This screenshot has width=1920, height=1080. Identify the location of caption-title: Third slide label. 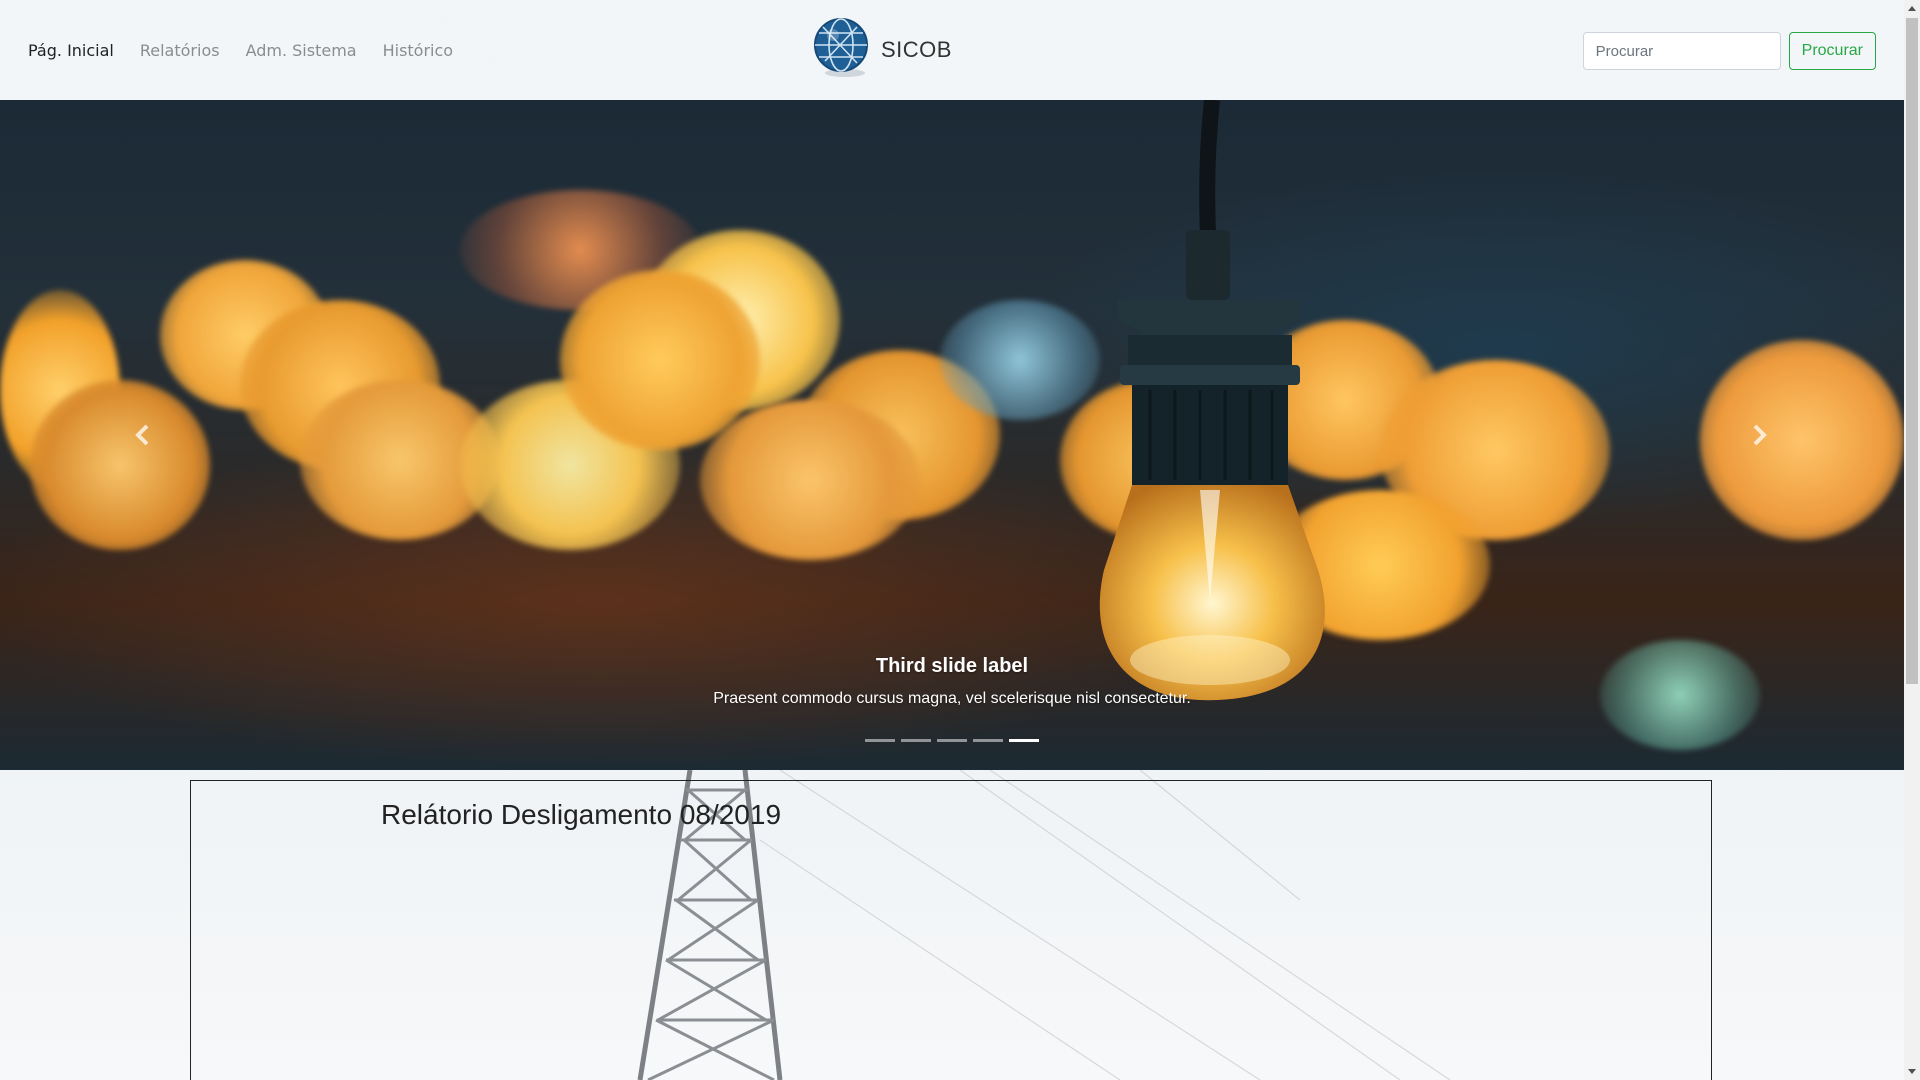
(952, 666).